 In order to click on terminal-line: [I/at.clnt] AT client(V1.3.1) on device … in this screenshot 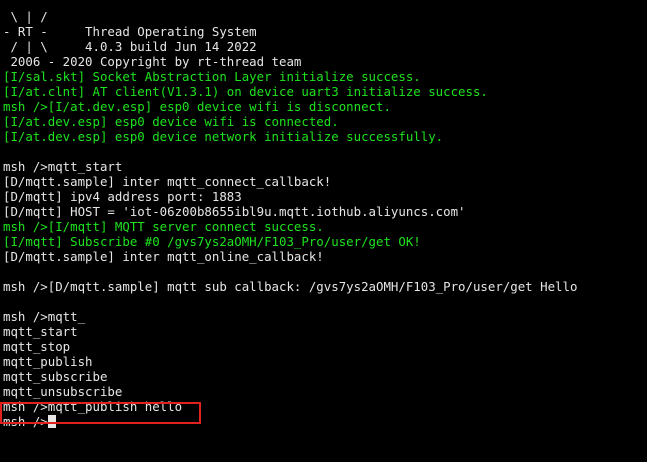, I will do `click(245, 91)`.